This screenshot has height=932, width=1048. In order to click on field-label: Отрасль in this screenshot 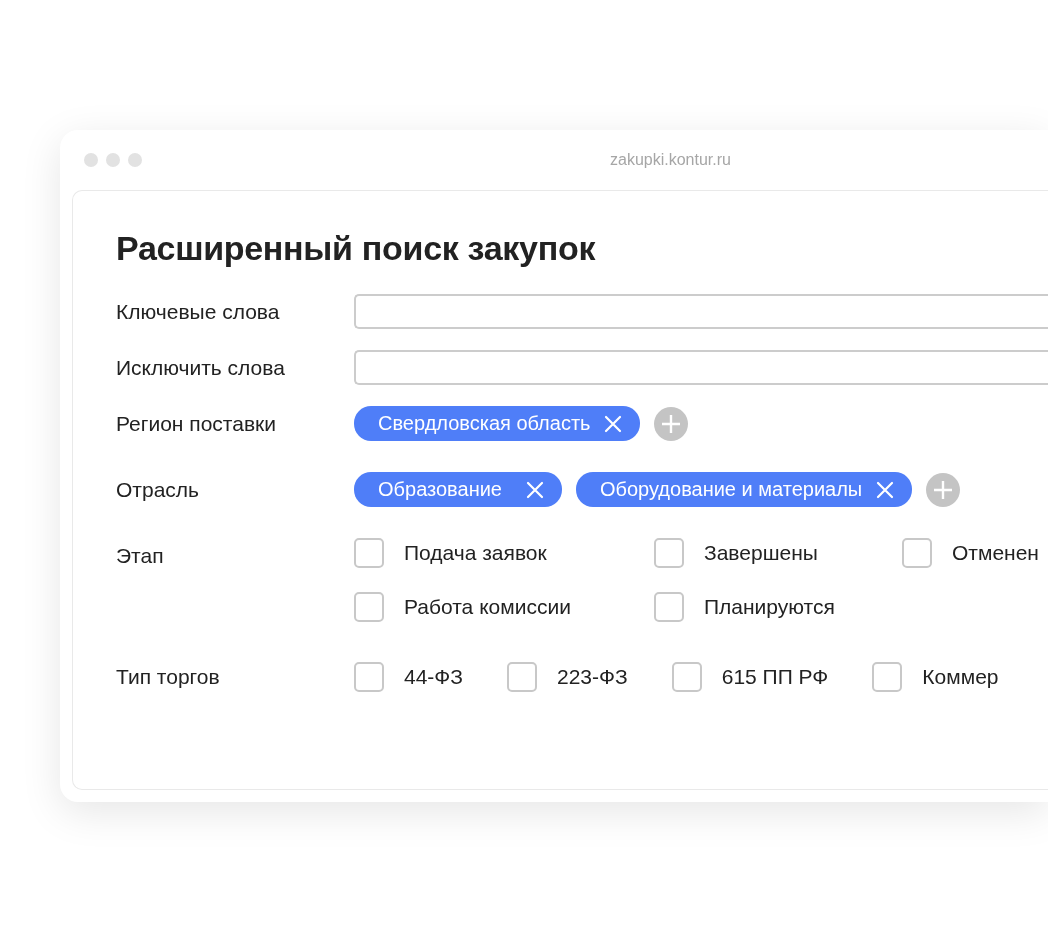, I will do `click(158, 489)`.